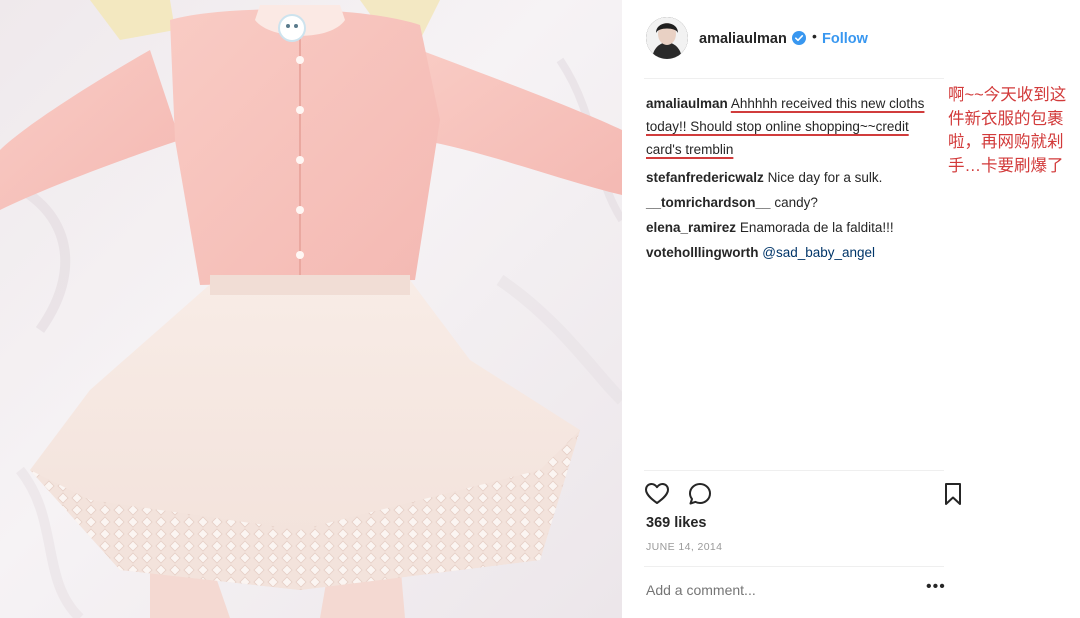 Image resolution: width=1080 pixels, height=618 pixels. Describe the element at coordinates (799, 38) in the screenshot. I see `verified-badge-icon` at that location.